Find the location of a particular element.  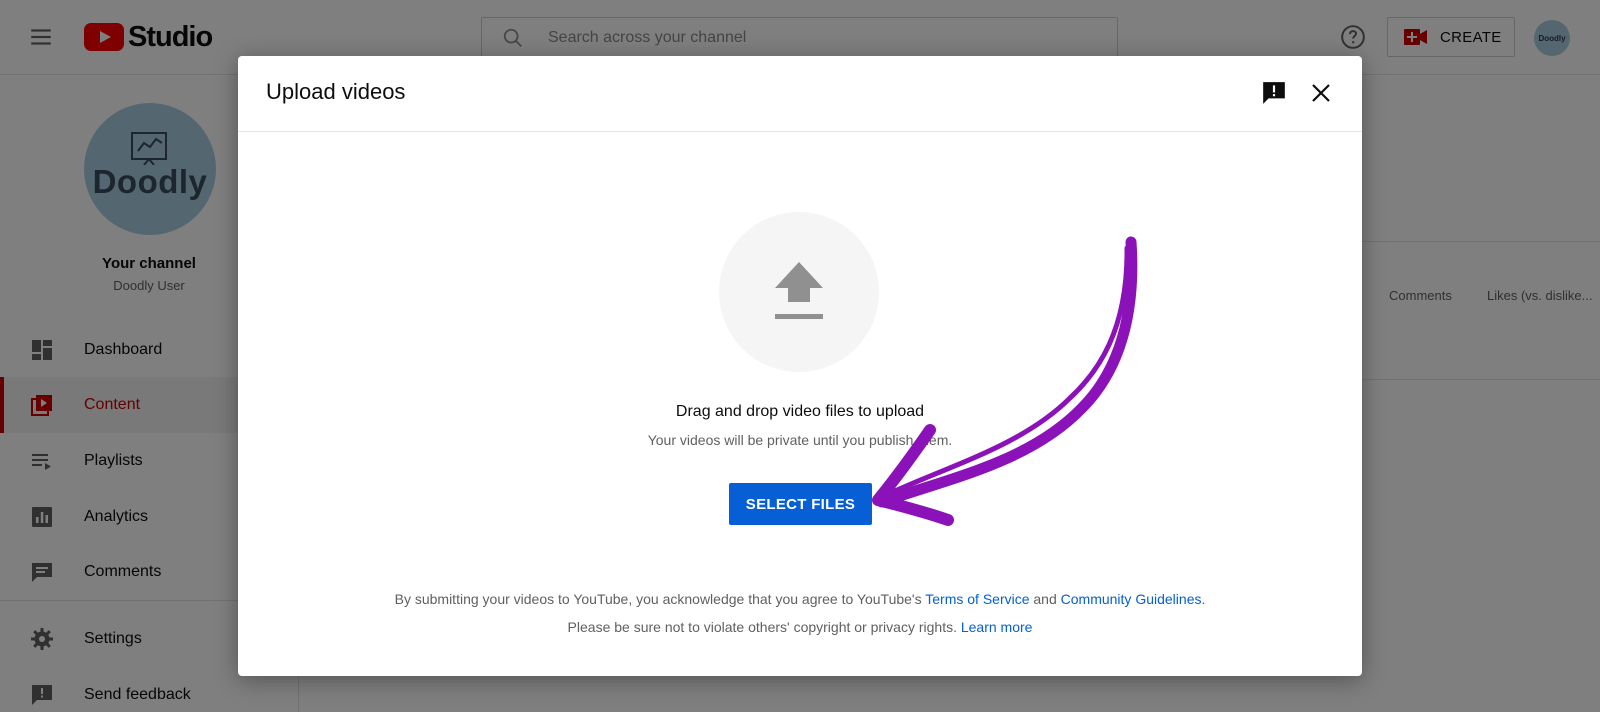

upload-icon is located at coordinates (799, 290).